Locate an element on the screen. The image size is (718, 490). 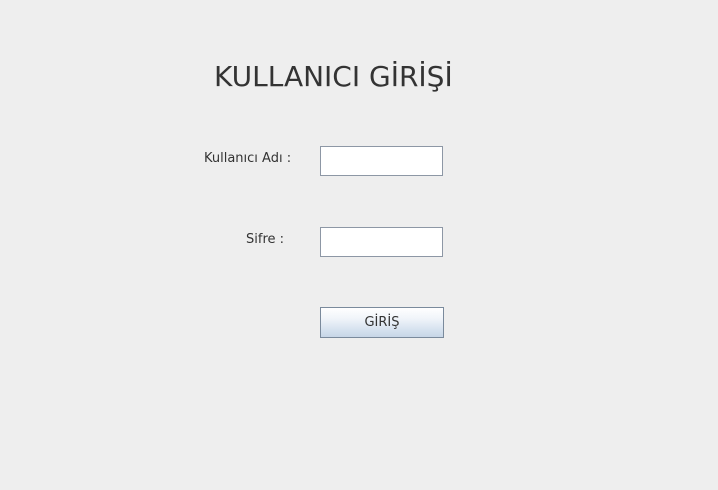
username-label: Kullanıcı Adı : is located at coordinates (248, 158).